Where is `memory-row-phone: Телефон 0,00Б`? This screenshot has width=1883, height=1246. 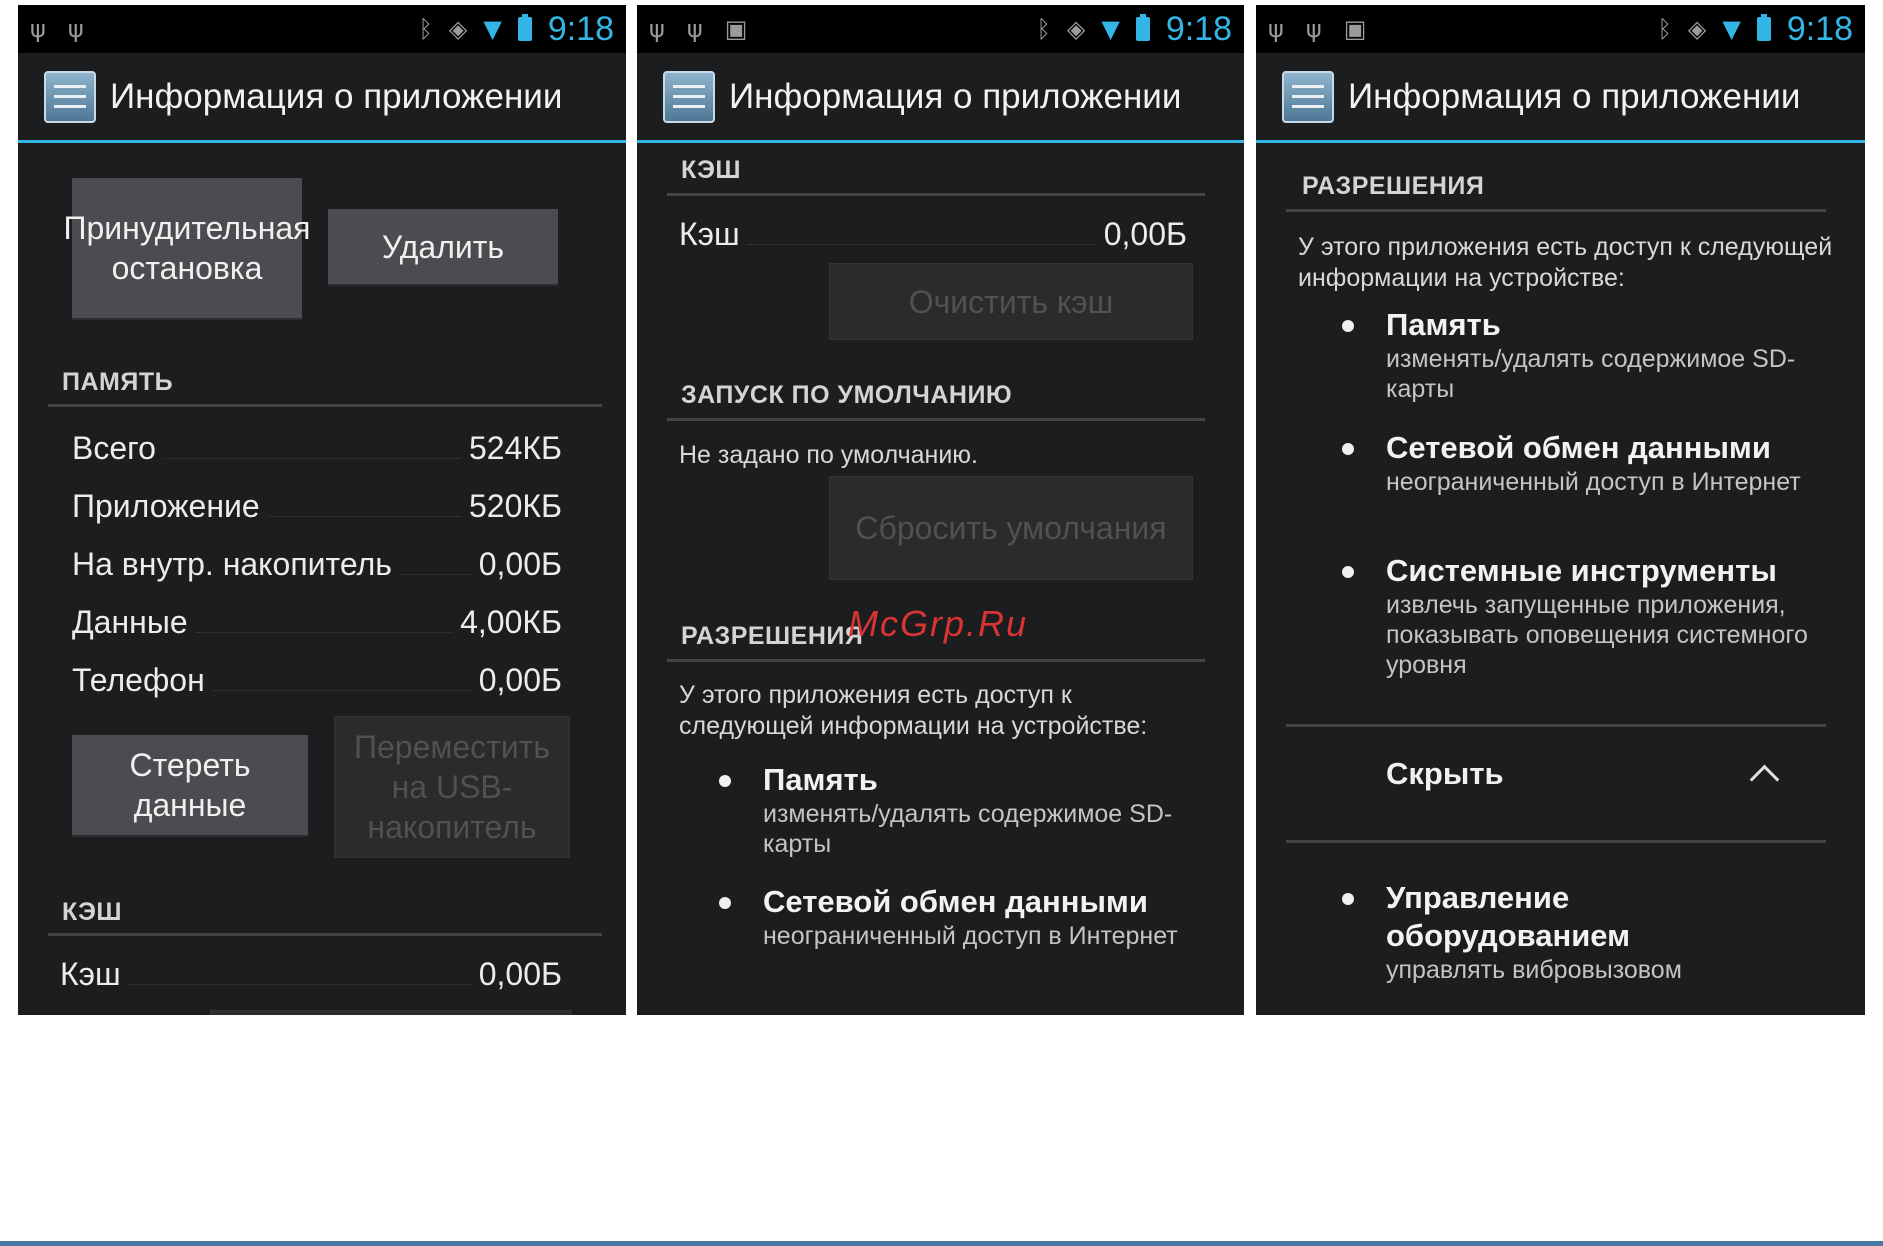
memory-row-phone: Телефон 0,00Б is located at coordinates (317, 680).